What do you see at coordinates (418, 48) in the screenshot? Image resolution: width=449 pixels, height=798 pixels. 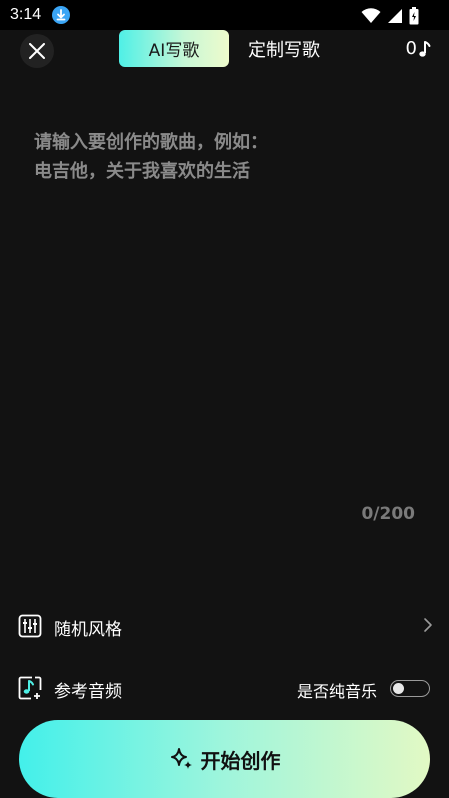 I see `note-balance: 0` at bounding box center [418, 48].